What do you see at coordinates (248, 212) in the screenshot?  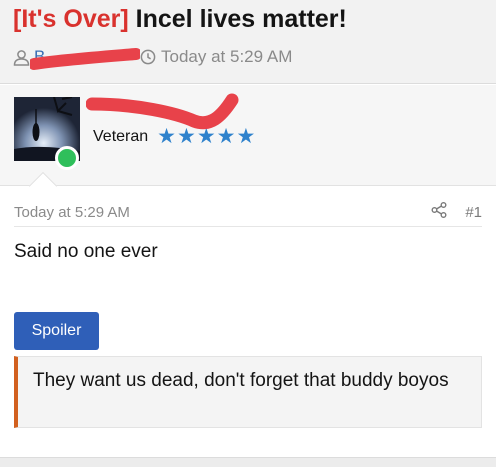 I see `post-attribution: Today at 5:29 AM #1` at bounding box center [248, 212].